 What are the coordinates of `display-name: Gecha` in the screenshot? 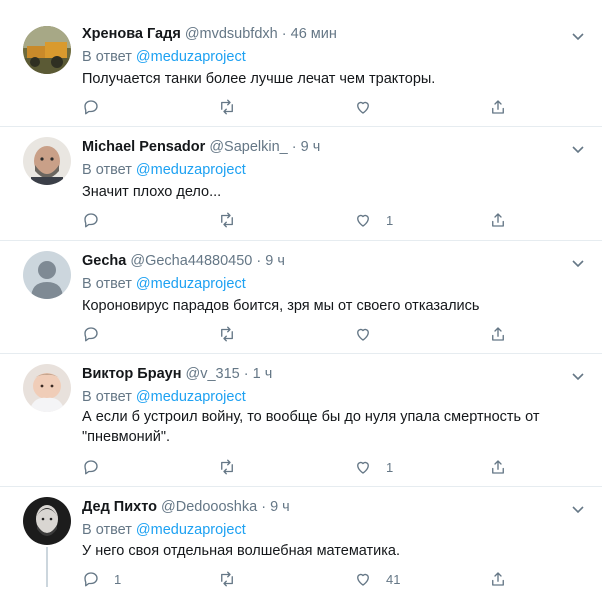 It's located at (104, 261).